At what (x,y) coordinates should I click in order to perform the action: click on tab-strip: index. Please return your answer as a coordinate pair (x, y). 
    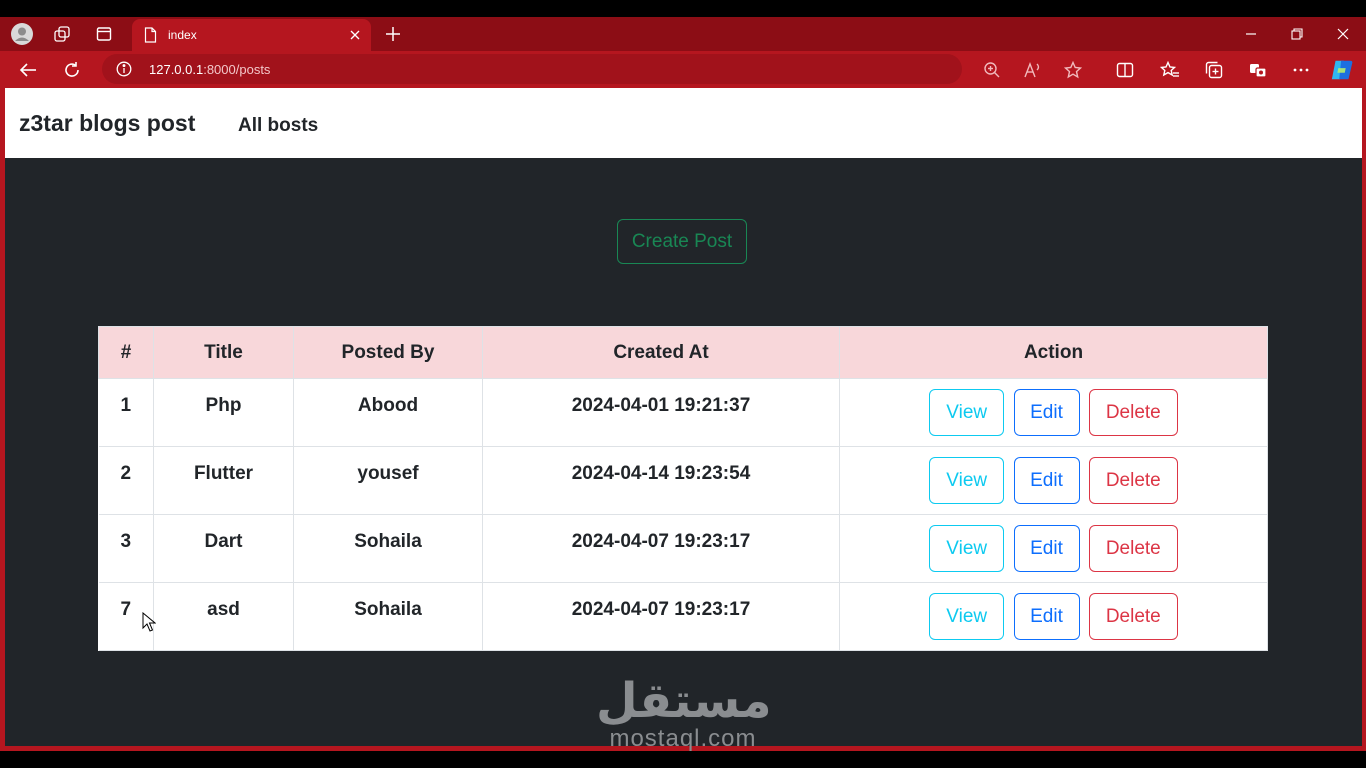
    Looking at the image, I should click on (683, 34).